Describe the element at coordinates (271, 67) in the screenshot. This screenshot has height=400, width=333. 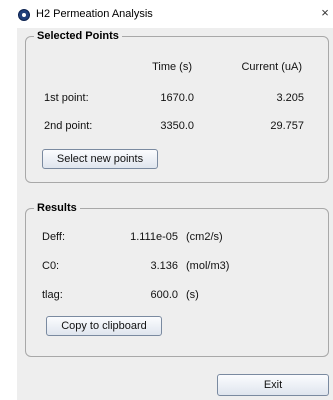
I see `current-column-header: Current (uA)` at that location.